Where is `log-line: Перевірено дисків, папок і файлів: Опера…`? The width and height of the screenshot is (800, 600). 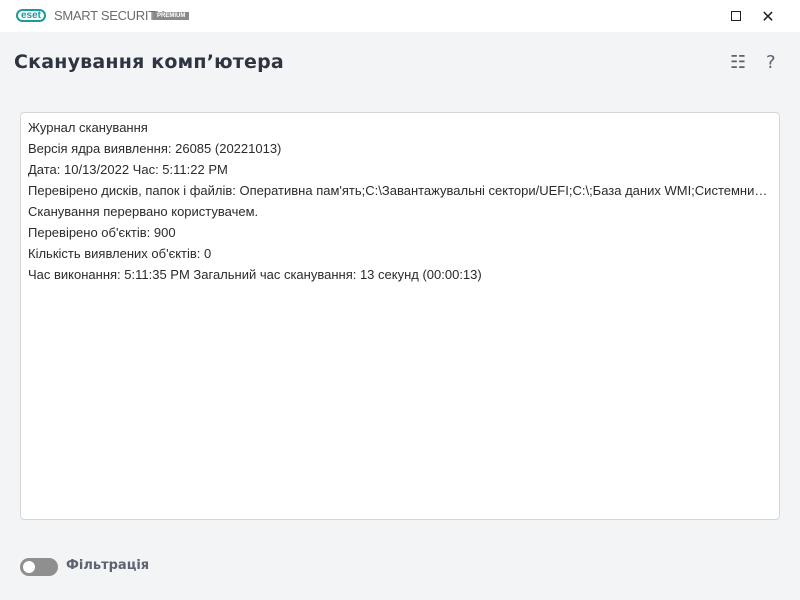 log-line: Перевірено дисків, папок і файлів: Опера… is located at coordinates (400, 190).